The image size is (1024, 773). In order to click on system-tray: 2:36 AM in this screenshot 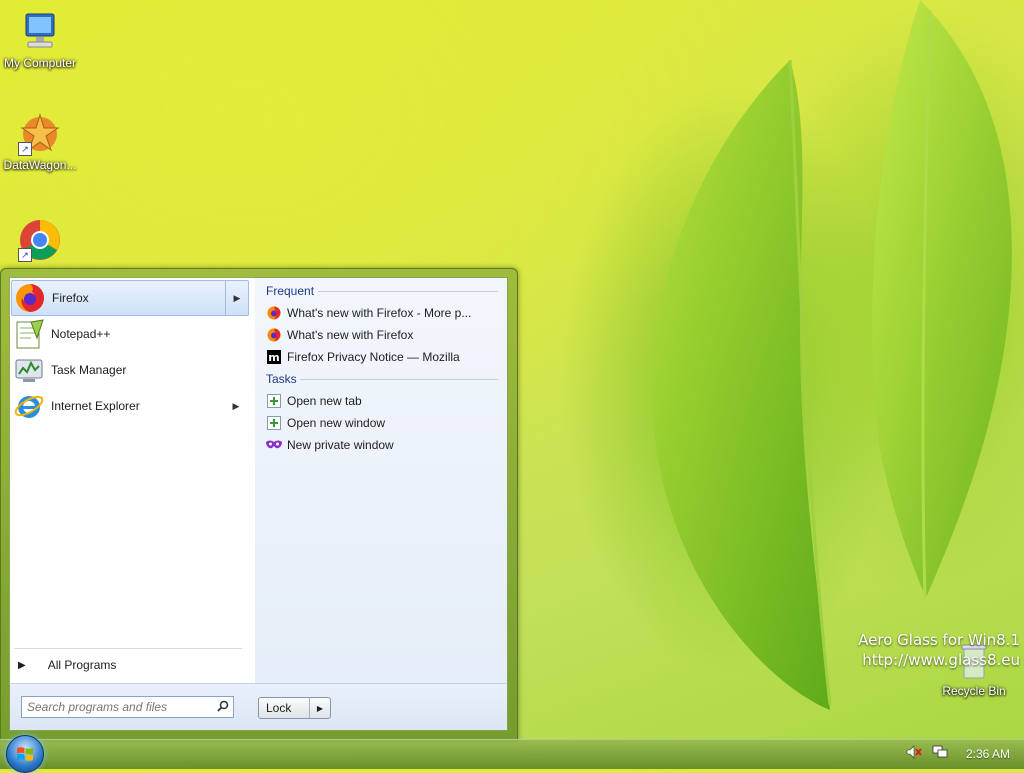, I will do `click(961, 753)`.